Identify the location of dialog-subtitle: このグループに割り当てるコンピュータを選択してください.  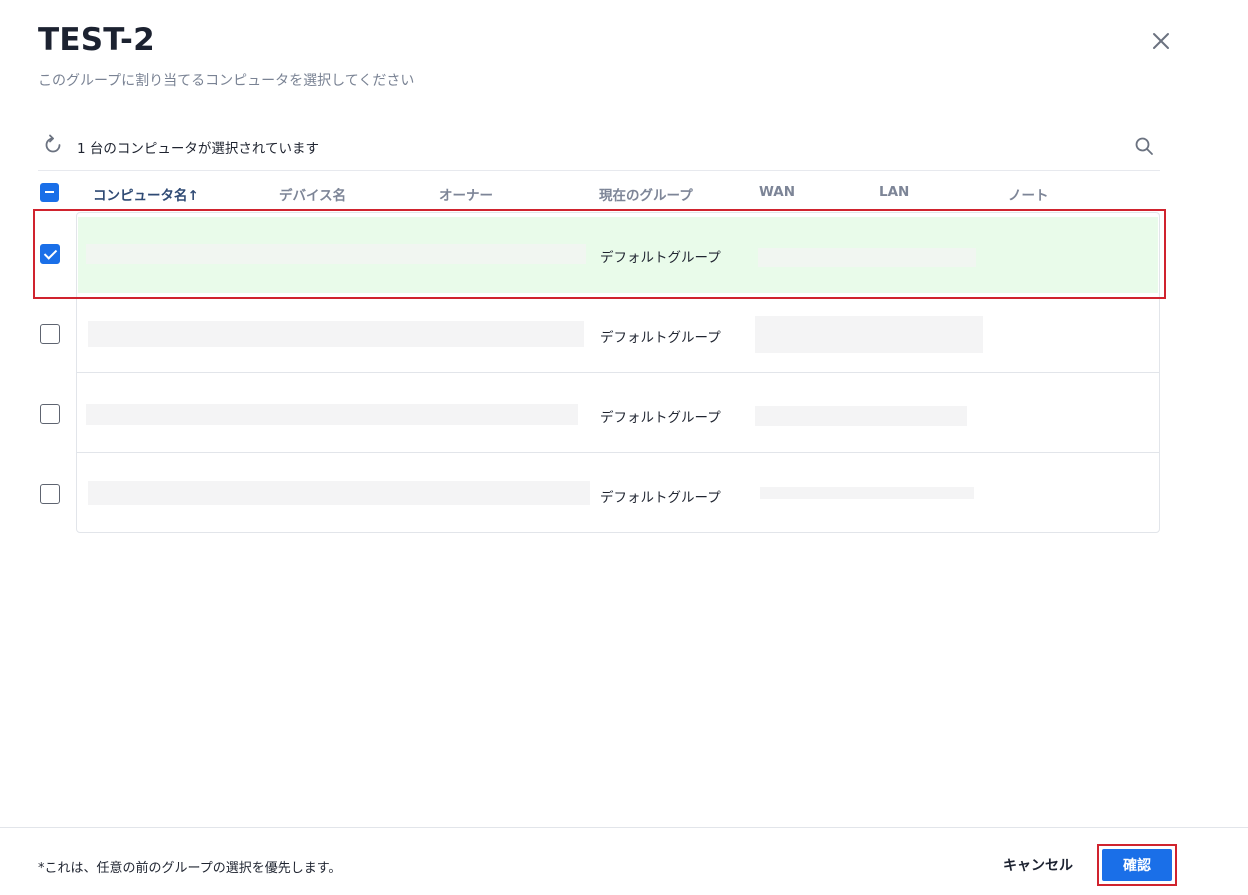
(226, 81).